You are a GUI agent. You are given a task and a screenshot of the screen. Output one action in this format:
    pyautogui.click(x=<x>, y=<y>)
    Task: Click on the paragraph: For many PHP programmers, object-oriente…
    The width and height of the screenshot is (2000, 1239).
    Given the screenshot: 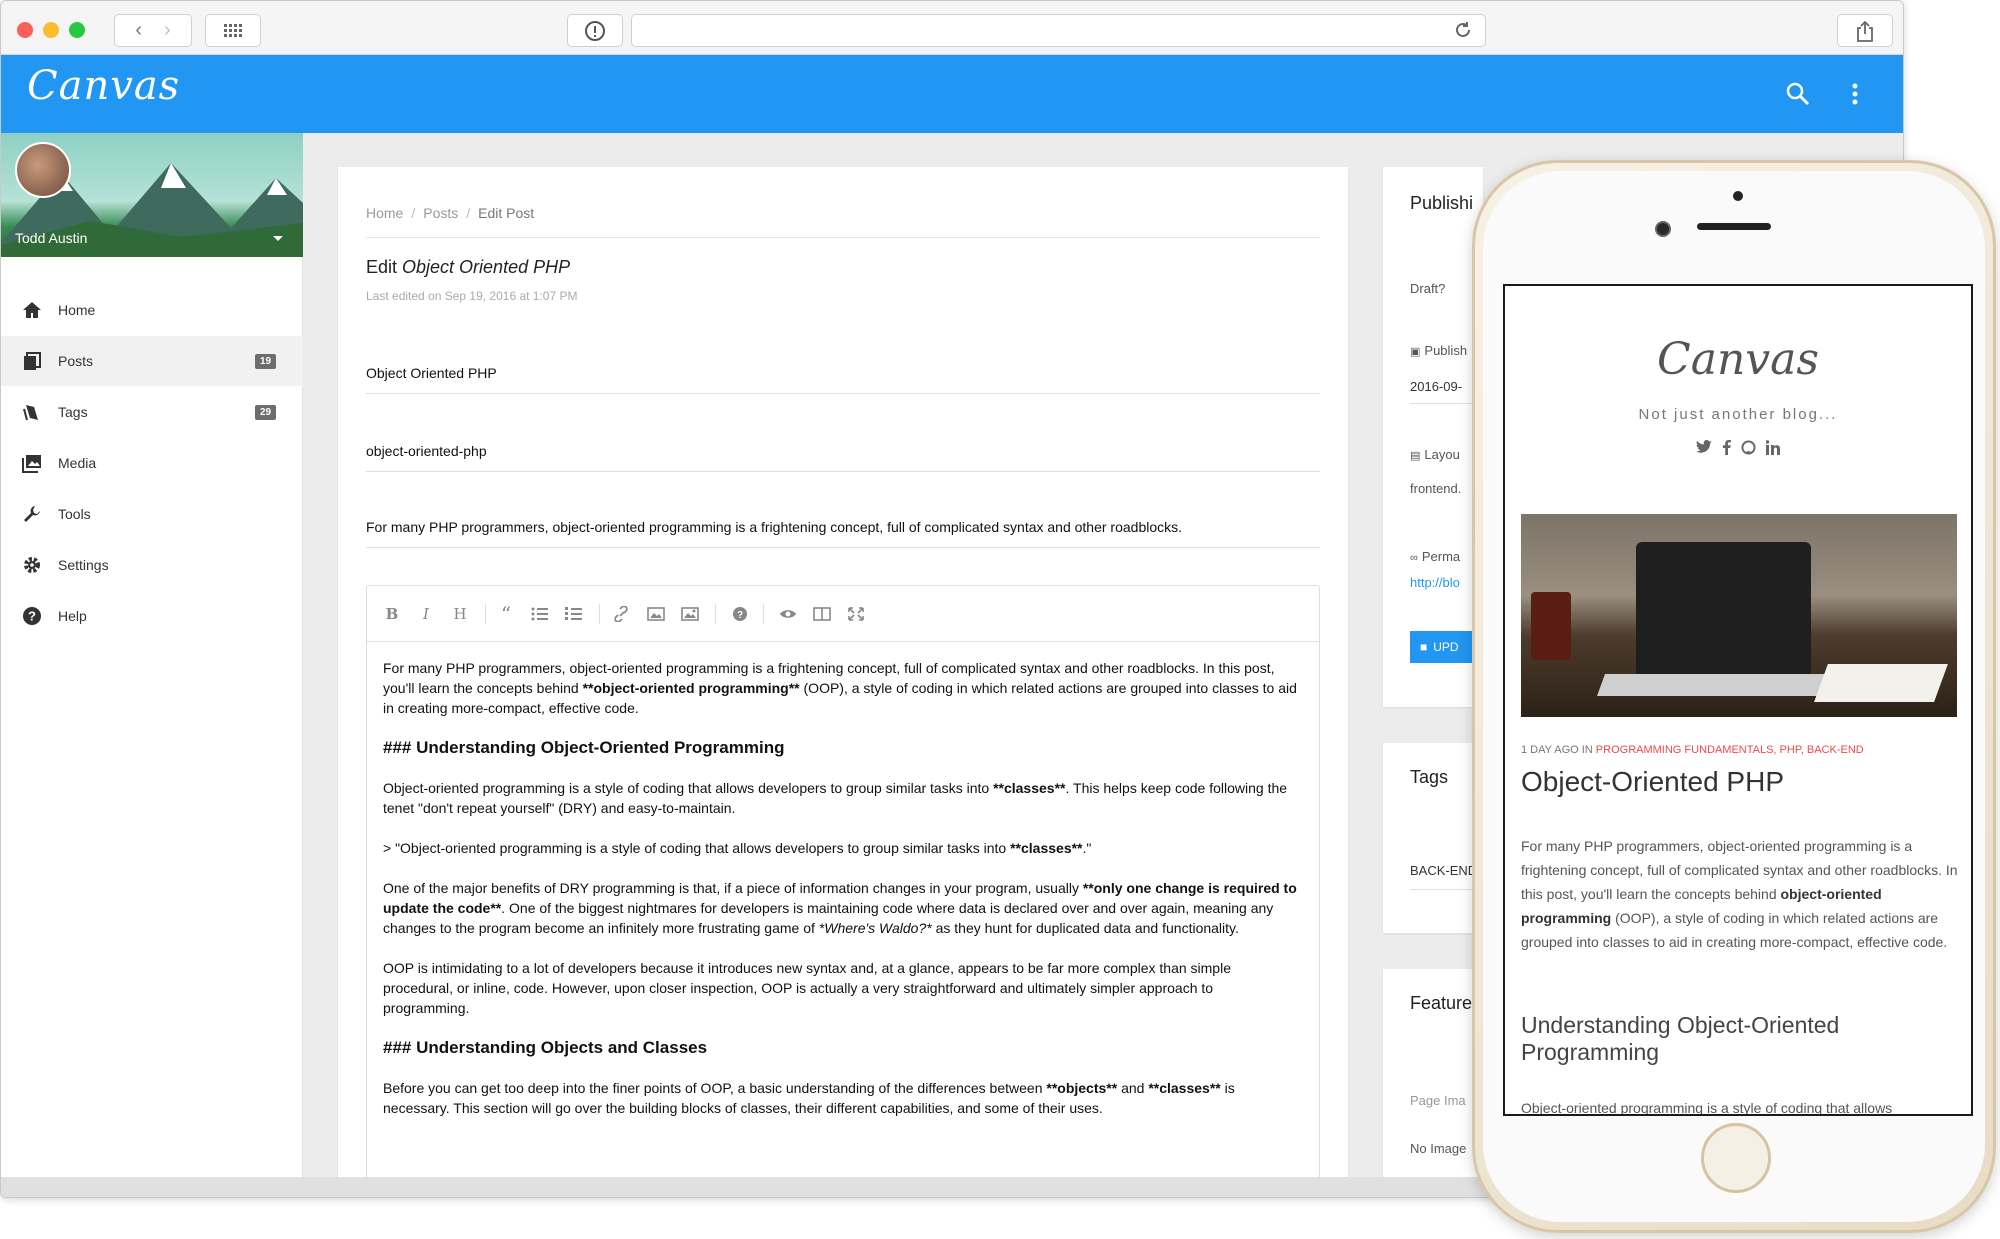 What is the action you would take?
    pyautogui.click(x=843, y=688)
    